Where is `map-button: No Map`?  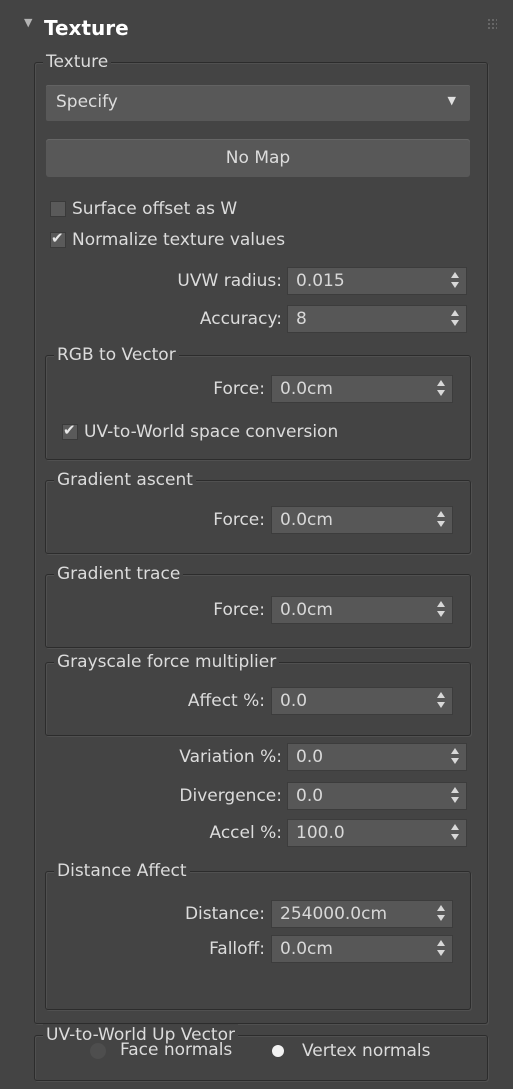 map-button: No Map is located at coordinates (258, 158).